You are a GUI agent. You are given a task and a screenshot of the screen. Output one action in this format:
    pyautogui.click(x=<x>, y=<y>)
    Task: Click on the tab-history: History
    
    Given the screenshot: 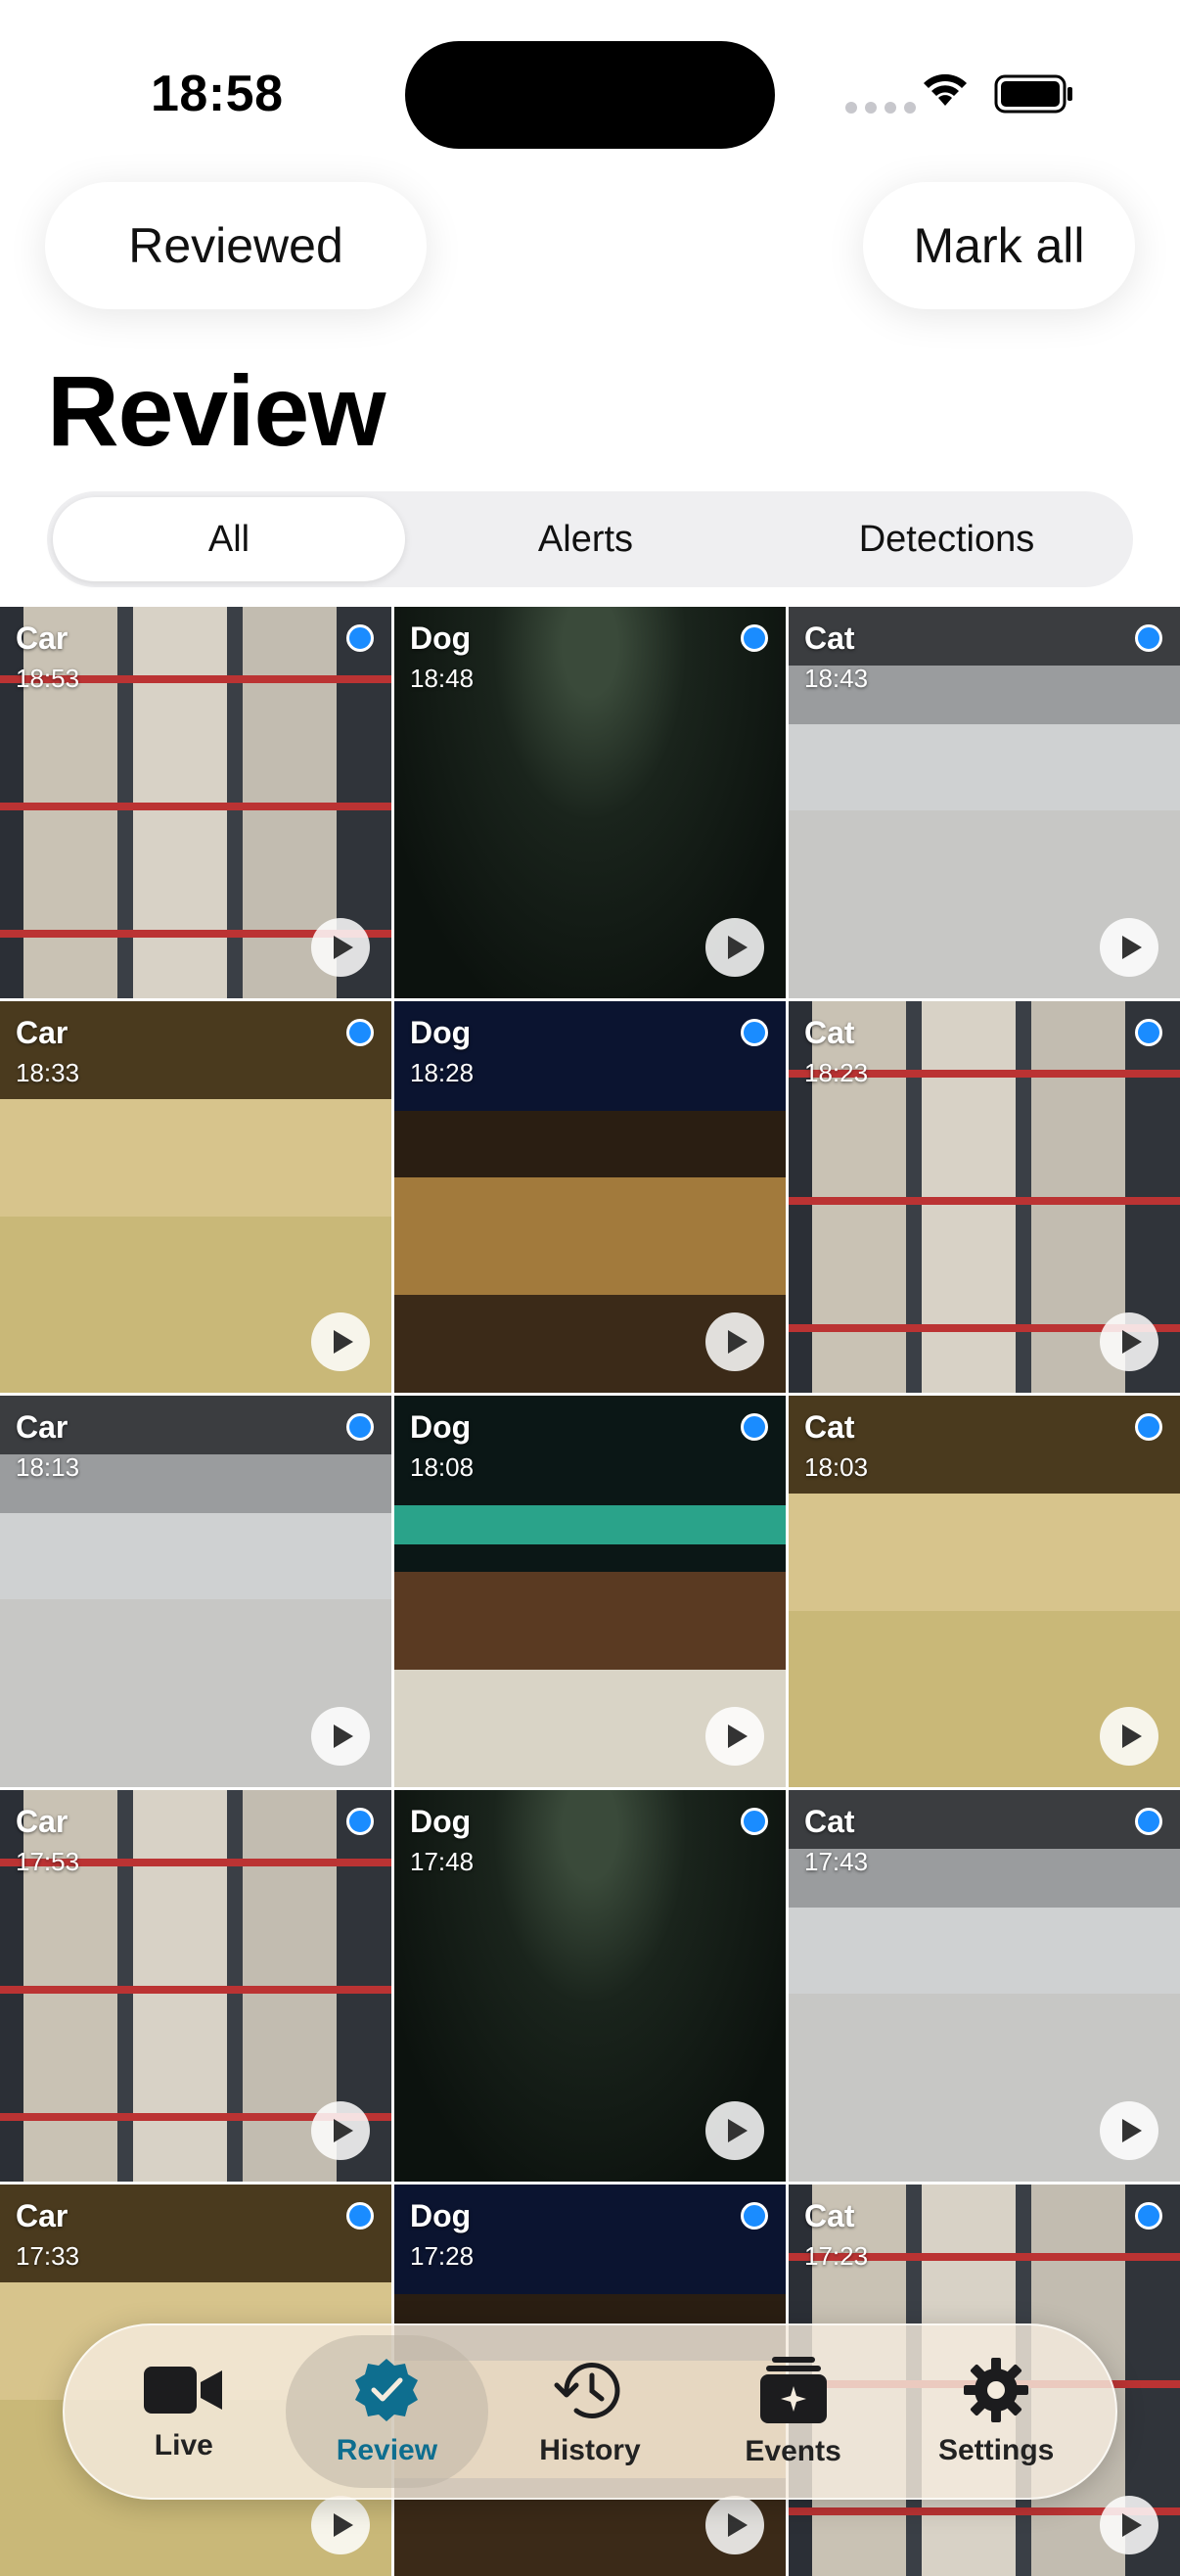 What is the action you would take?
    pyautogui.click(x=590, y=2411)
    